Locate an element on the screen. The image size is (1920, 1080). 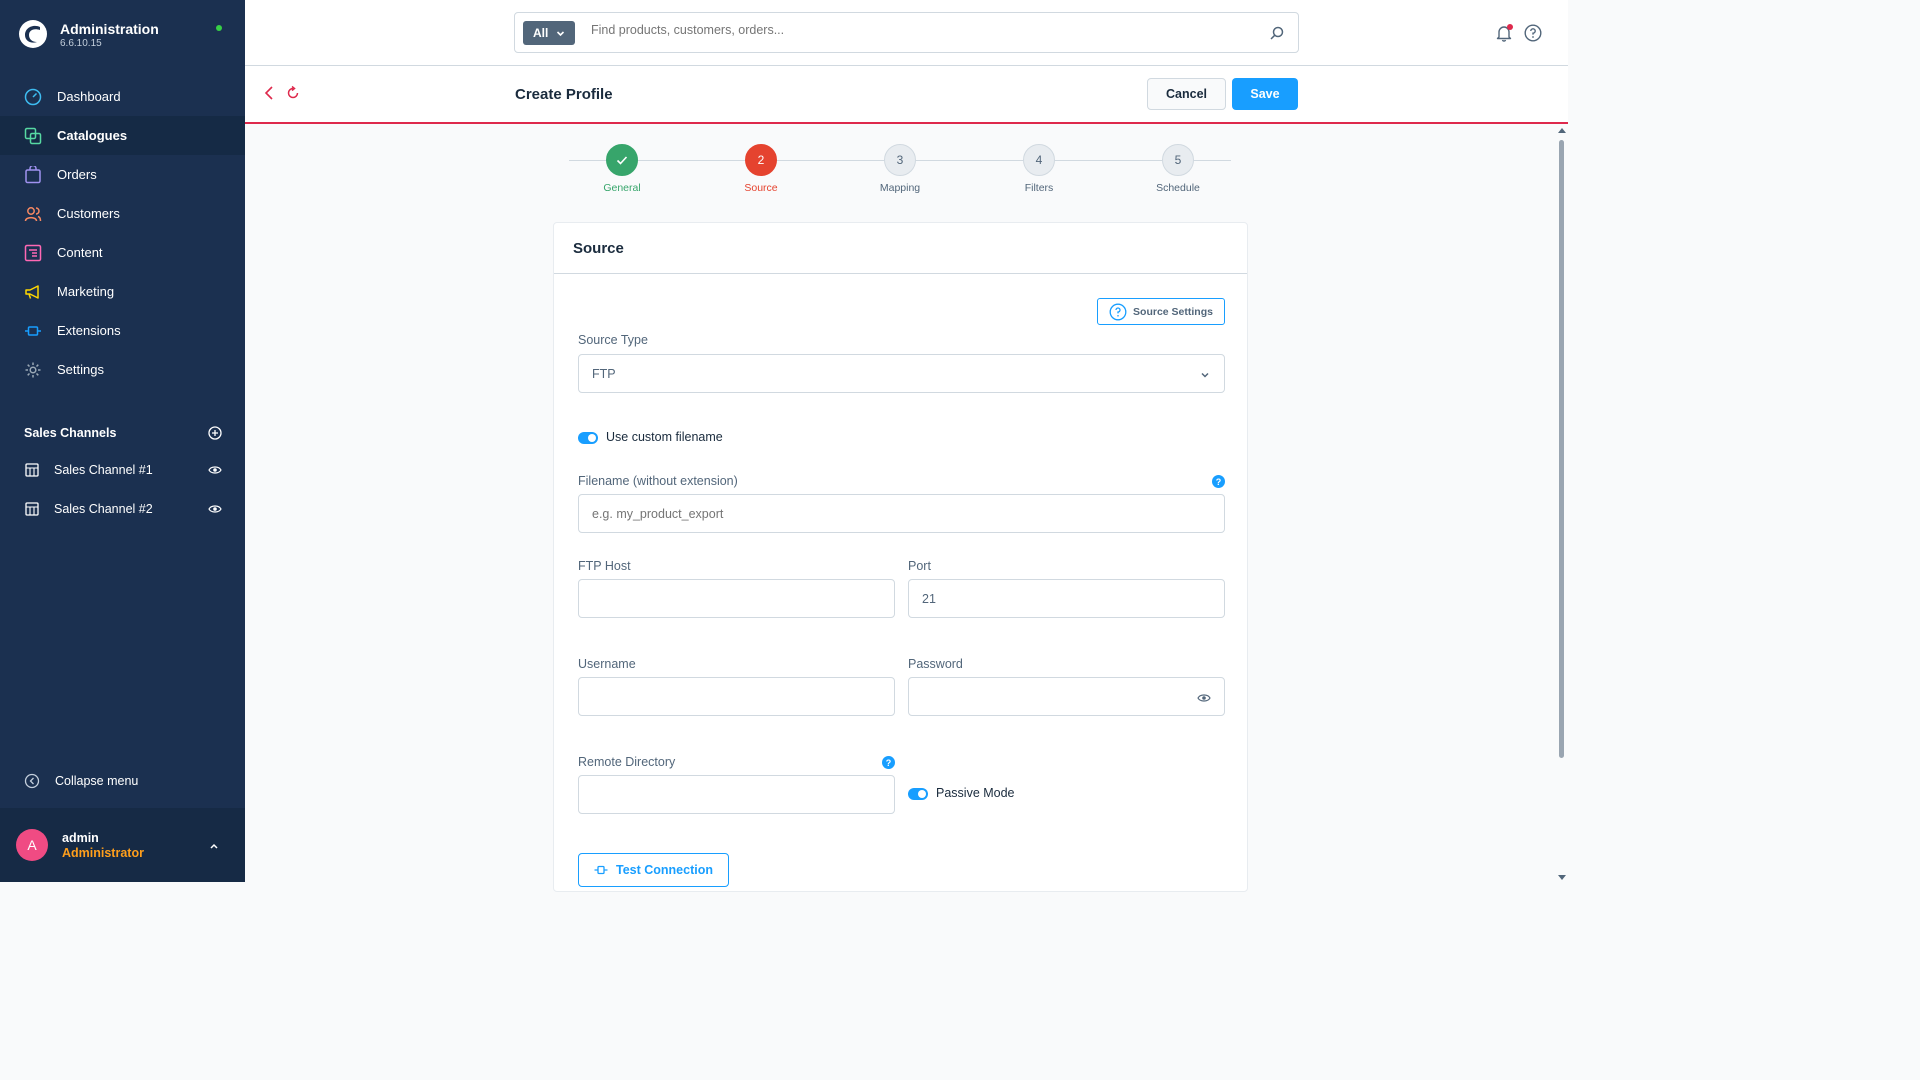
ftp-host-input is located at coordinates (736, 598).